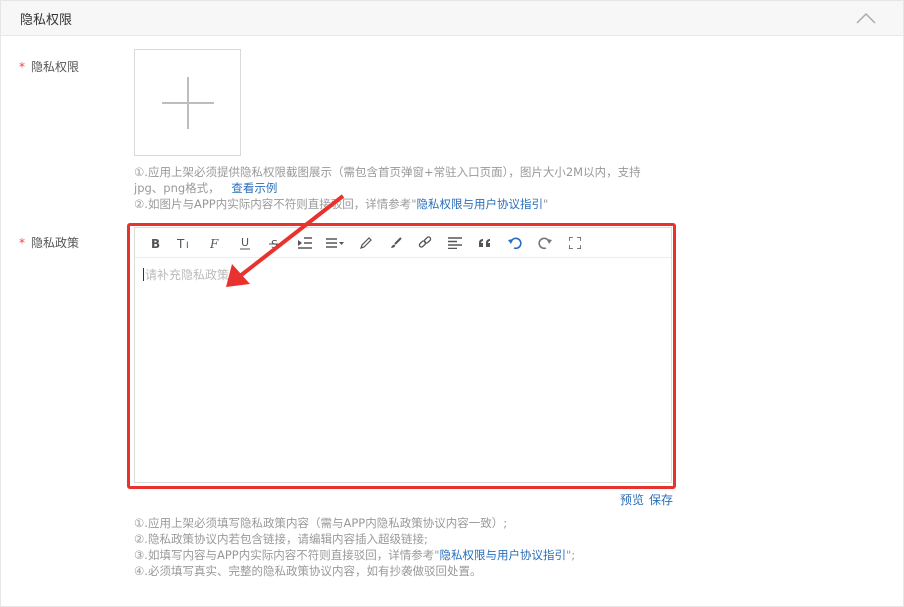 The width and height of the screenshot is (904, 607). Describe the element at coordinates (546, 204) in the screenshot. I see `hint-text: "` at that location.